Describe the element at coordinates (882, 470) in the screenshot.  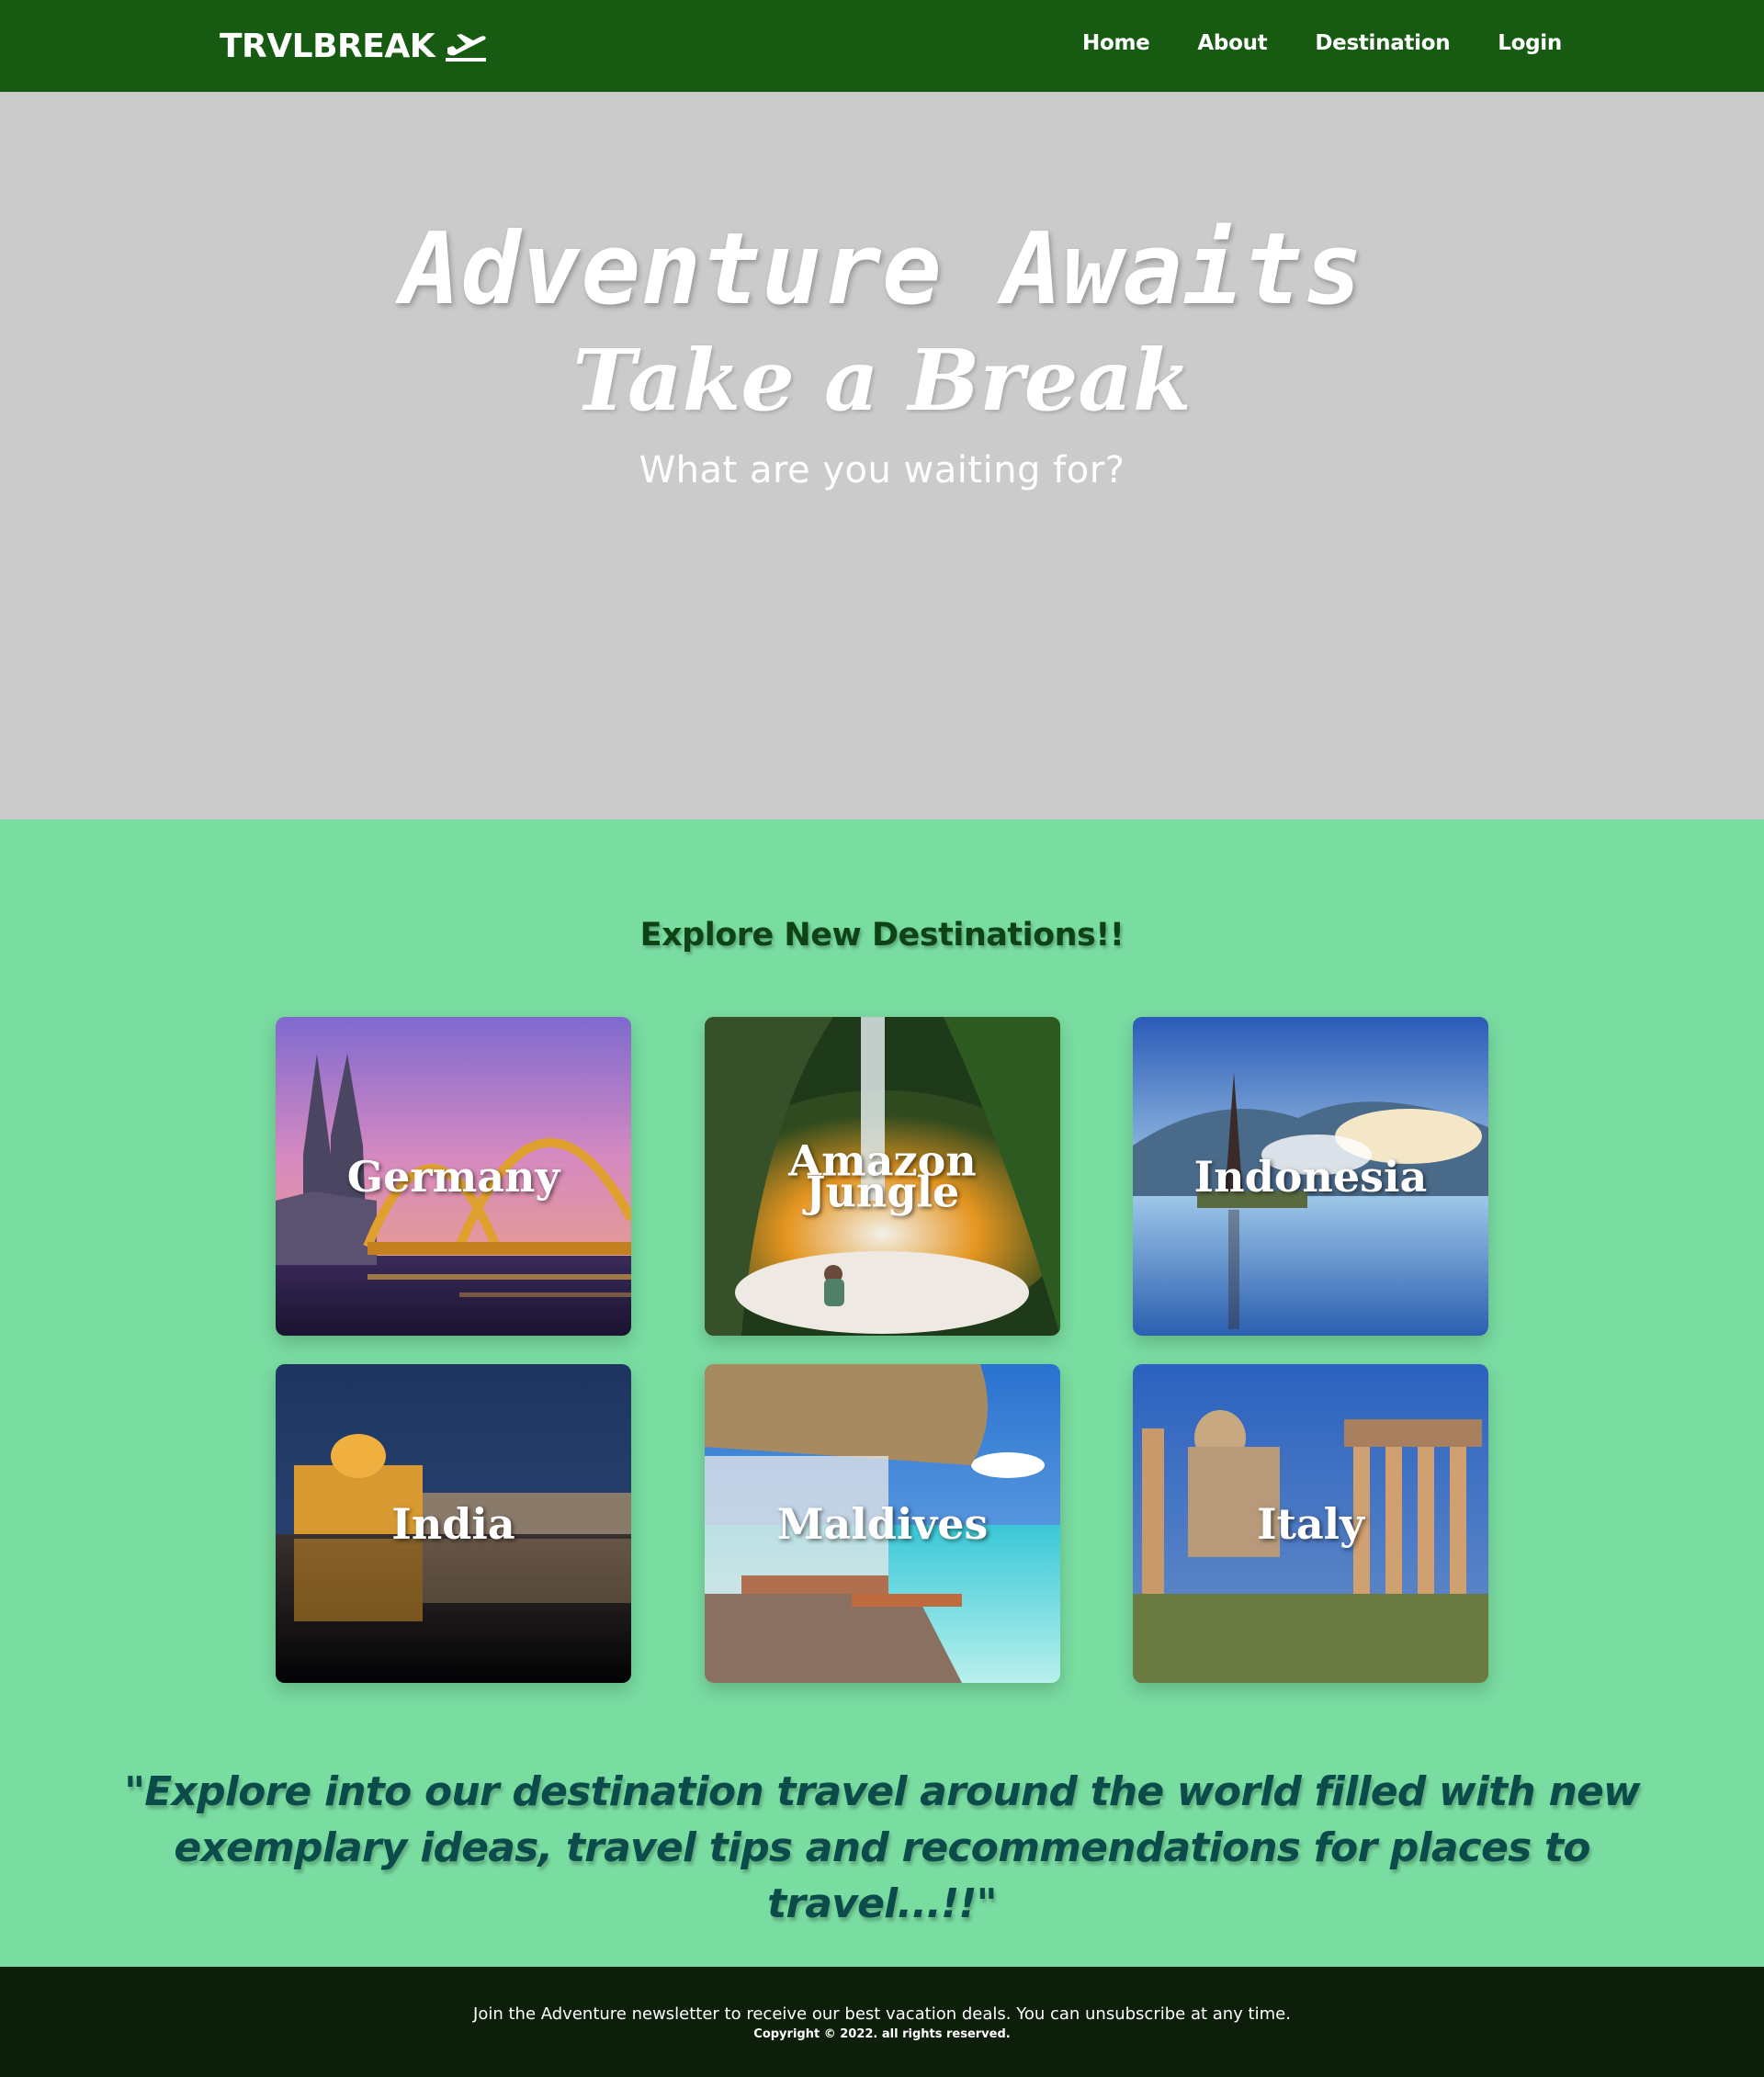
I see `hero-tagline: What are you waiting for?` at that location.